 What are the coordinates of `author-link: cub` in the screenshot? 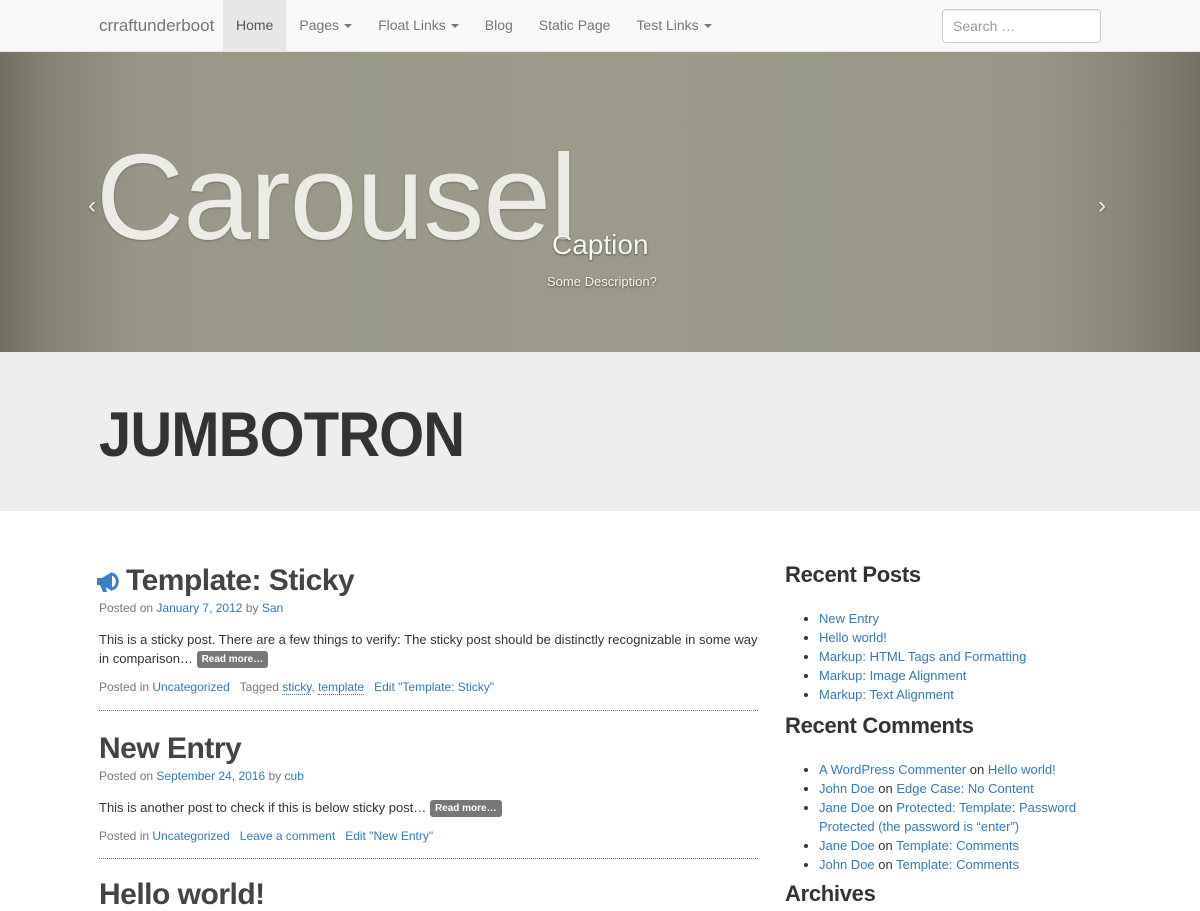 It's located at (294, 776).